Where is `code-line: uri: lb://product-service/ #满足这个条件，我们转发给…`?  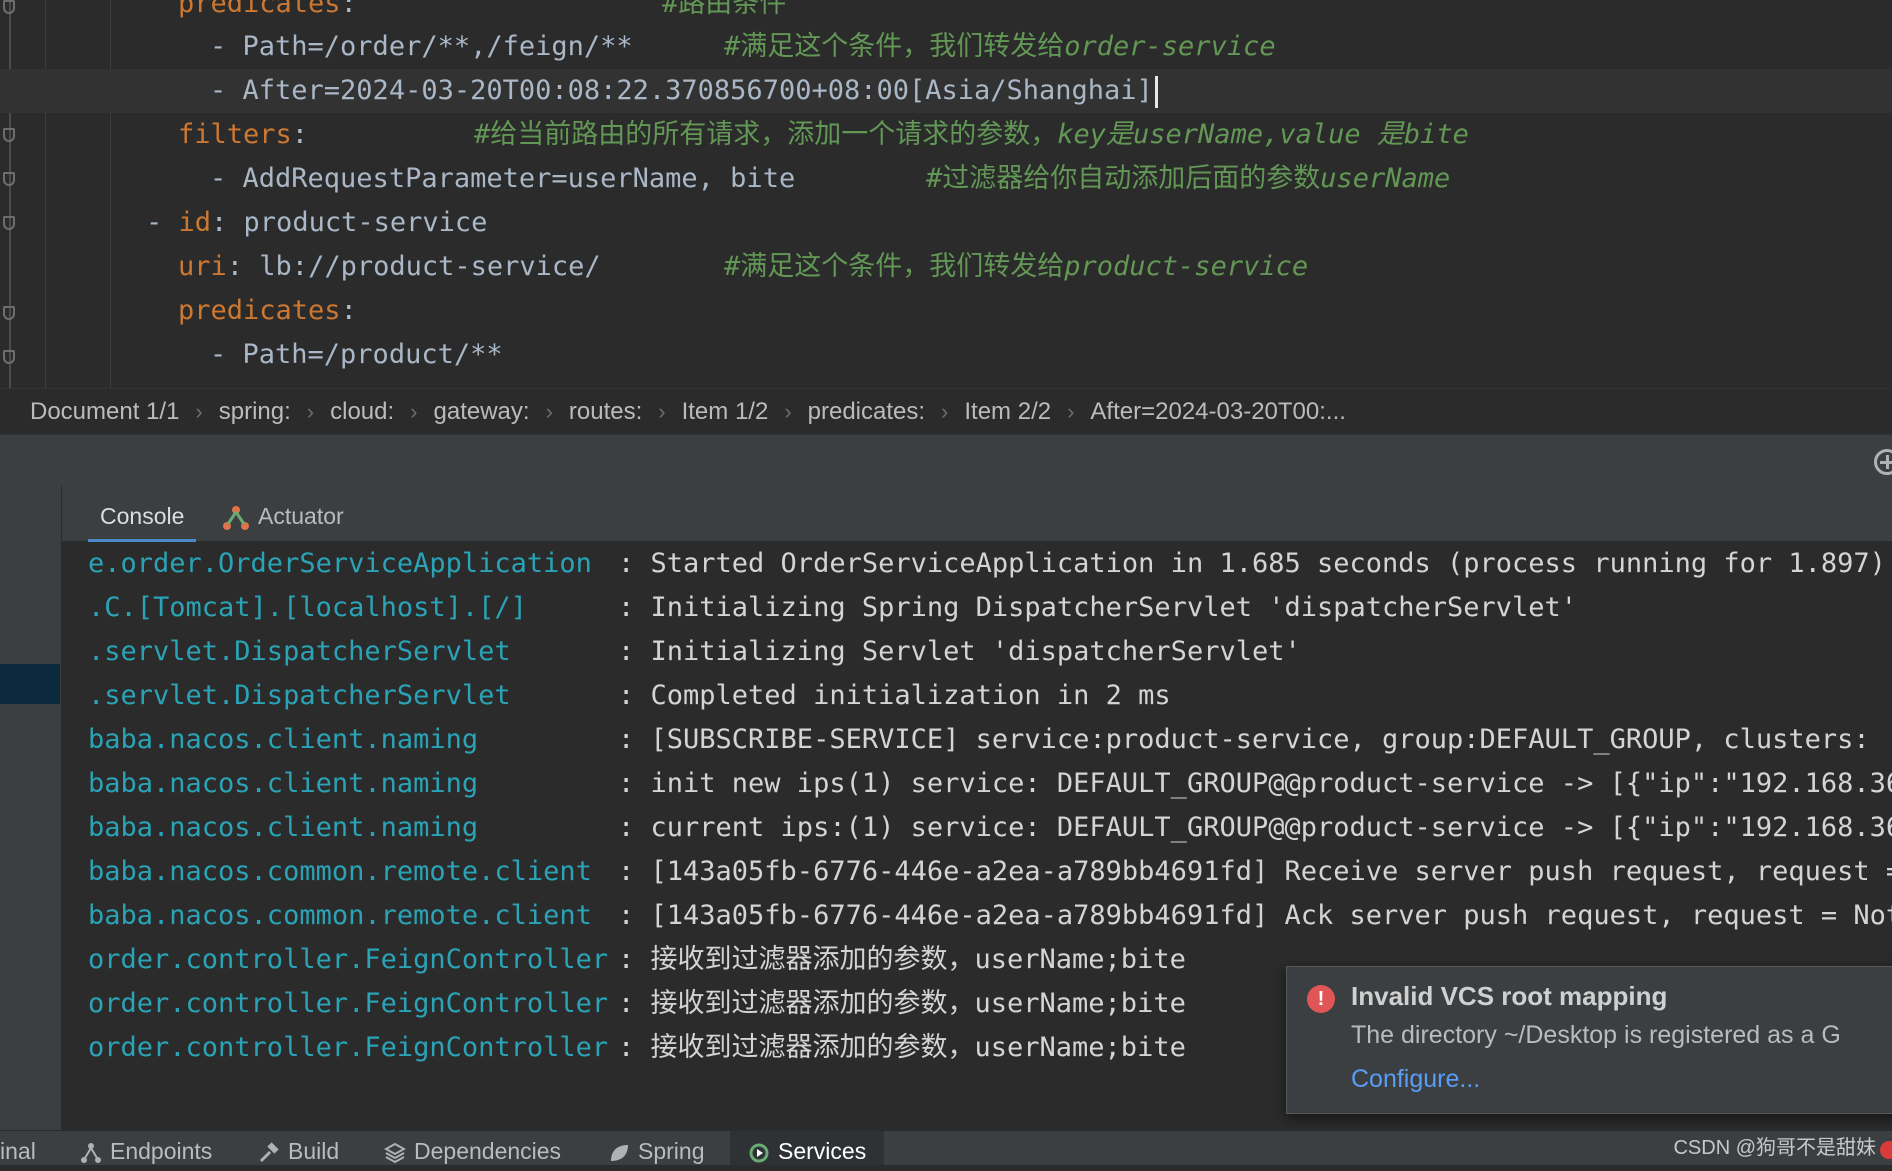
code-line: uri: lb://product-service/ #满足这个条件，我们转发给… is located at coordinates (946, 267).